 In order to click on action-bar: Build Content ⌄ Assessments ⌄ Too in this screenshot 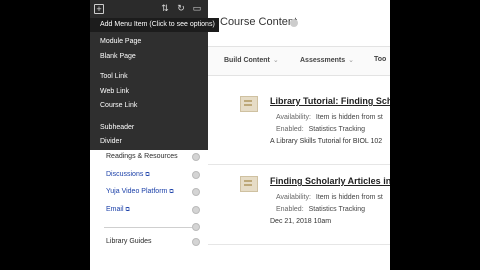, I will do `click(299, 61)`.